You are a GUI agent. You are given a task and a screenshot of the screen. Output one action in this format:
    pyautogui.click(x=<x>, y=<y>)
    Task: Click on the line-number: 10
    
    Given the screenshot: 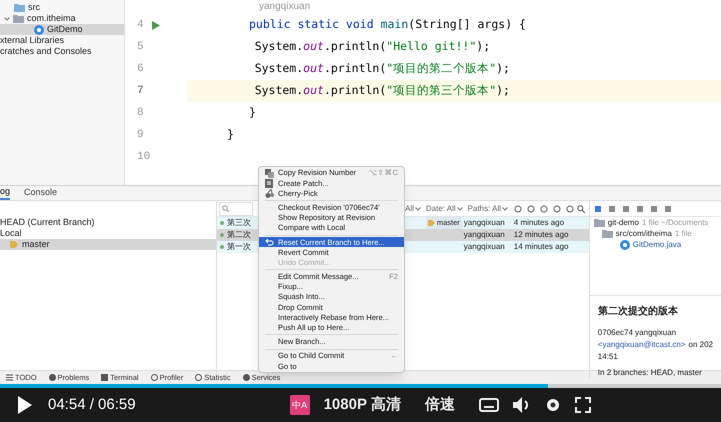 What is the action you would take?
    pyautogui.click(x=143, y=157)
    